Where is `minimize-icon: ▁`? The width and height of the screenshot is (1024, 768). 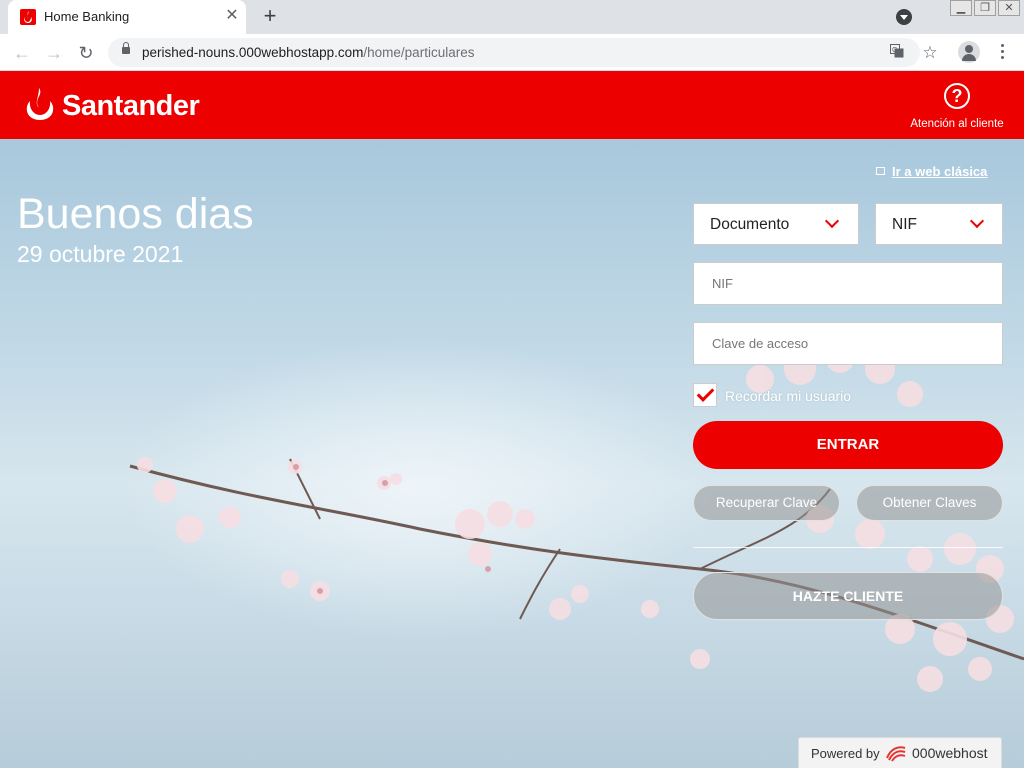 minimize-icon: ▁ is located at coordinates (961, 8).